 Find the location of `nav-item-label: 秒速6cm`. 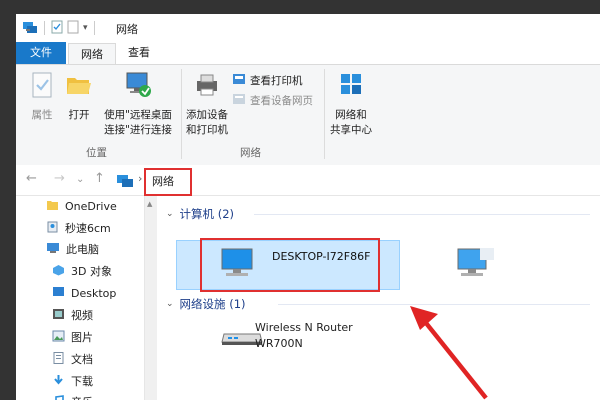

nav-item-label: 秒速6cm is located at coordinates (88, 228).